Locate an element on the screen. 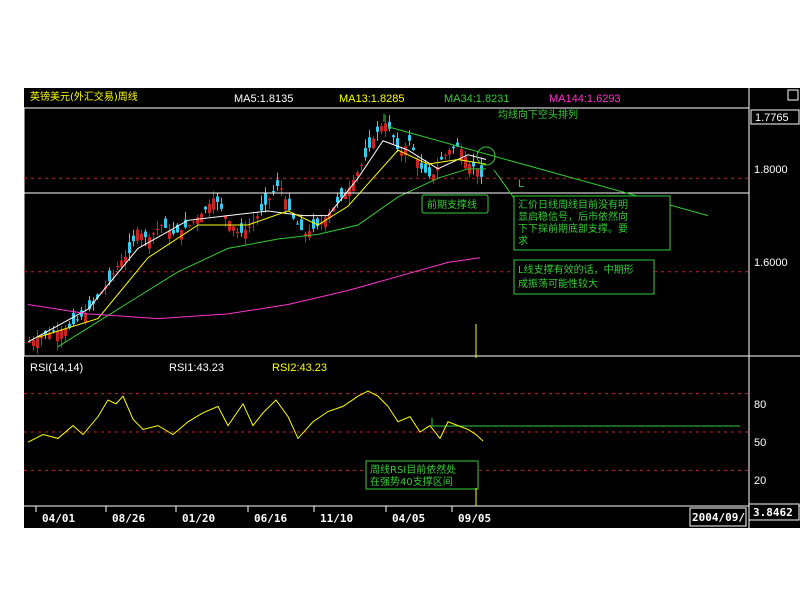 The width and height of the screenshot is (800, 600). x-tick-label: 04/01 is located at coordinates (58, 518).